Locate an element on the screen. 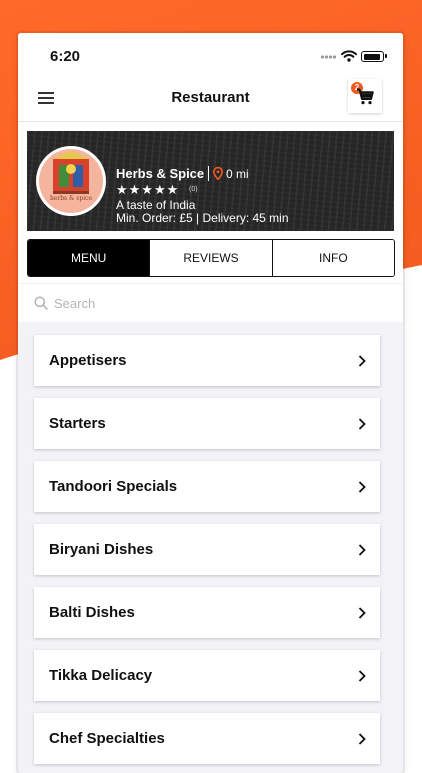  restaurant-distance: 0 mi is located at coordinates (237, 174).